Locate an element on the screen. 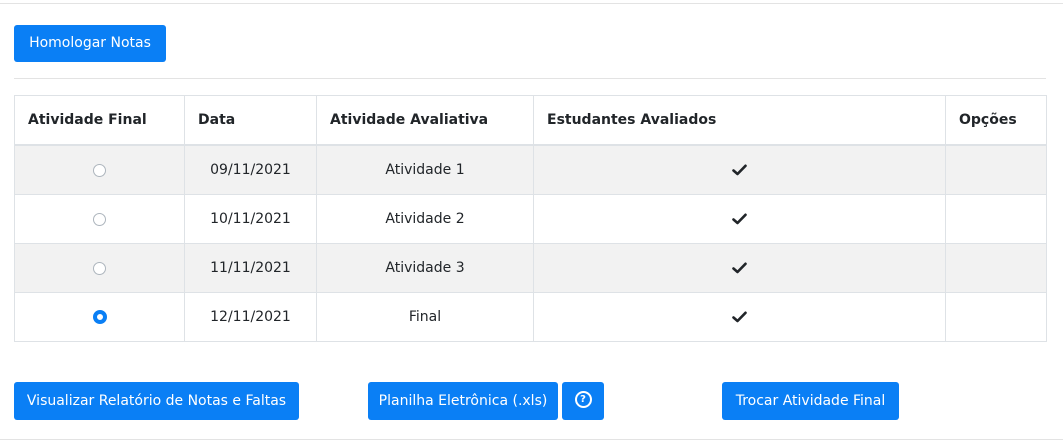 This screenshot has width=1063, height=442. cell-data: 10/11/2021 is located at coordinates (250, 219).